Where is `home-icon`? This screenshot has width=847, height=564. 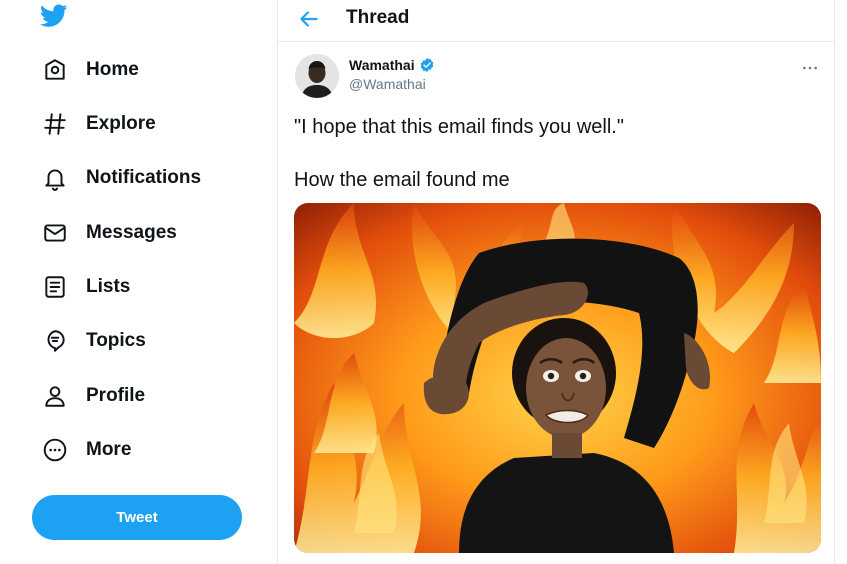 home-icon is located at coordinates (55, 70).